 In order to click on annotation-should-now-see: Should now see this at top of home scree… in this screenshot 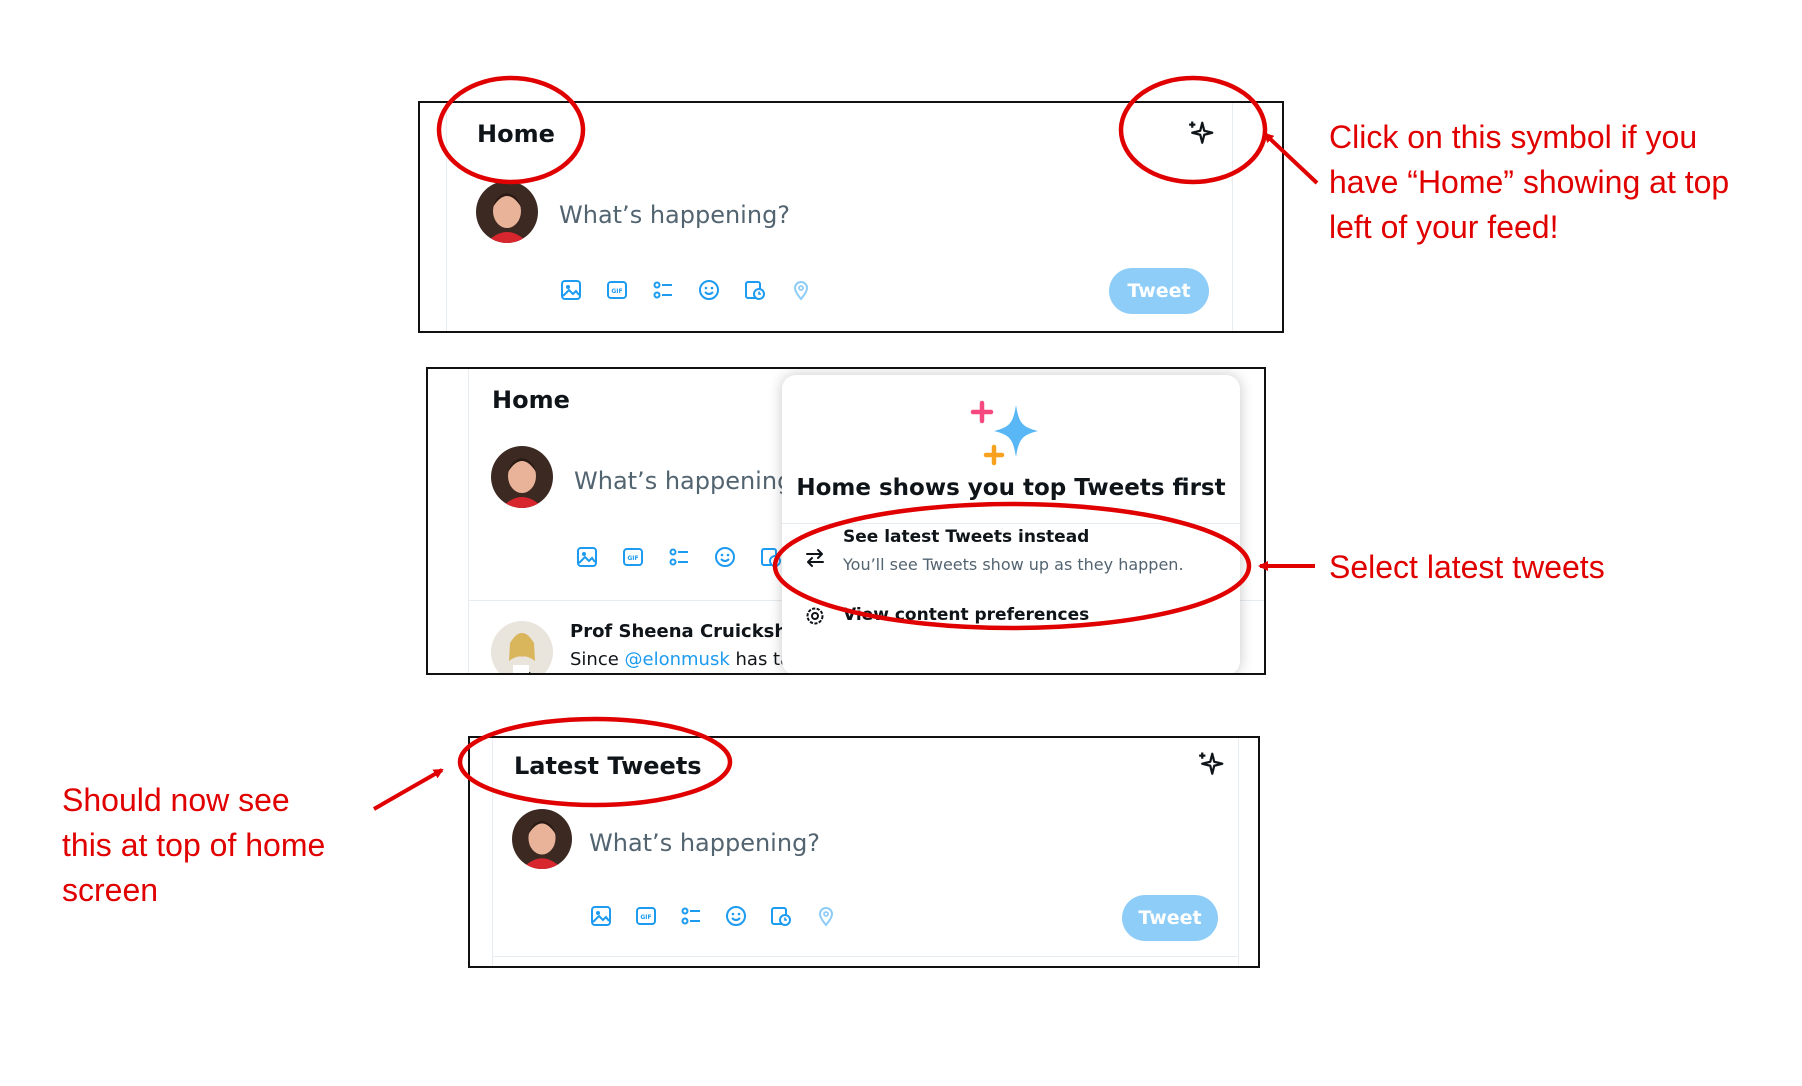, I will do `click(193, 845)`.